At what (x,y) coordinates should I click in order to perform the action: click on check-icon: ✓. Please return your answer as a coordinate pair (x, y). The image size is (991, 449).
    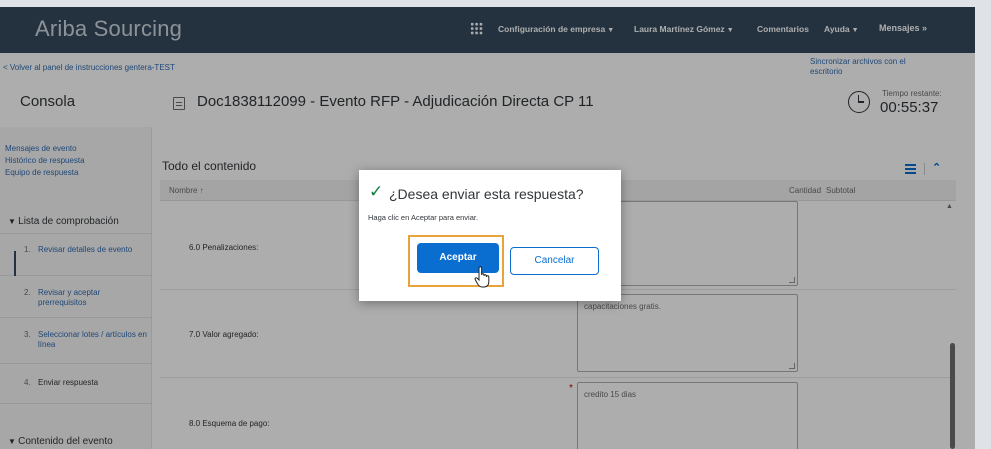
    Looking at the image, I should click on (376, 191).